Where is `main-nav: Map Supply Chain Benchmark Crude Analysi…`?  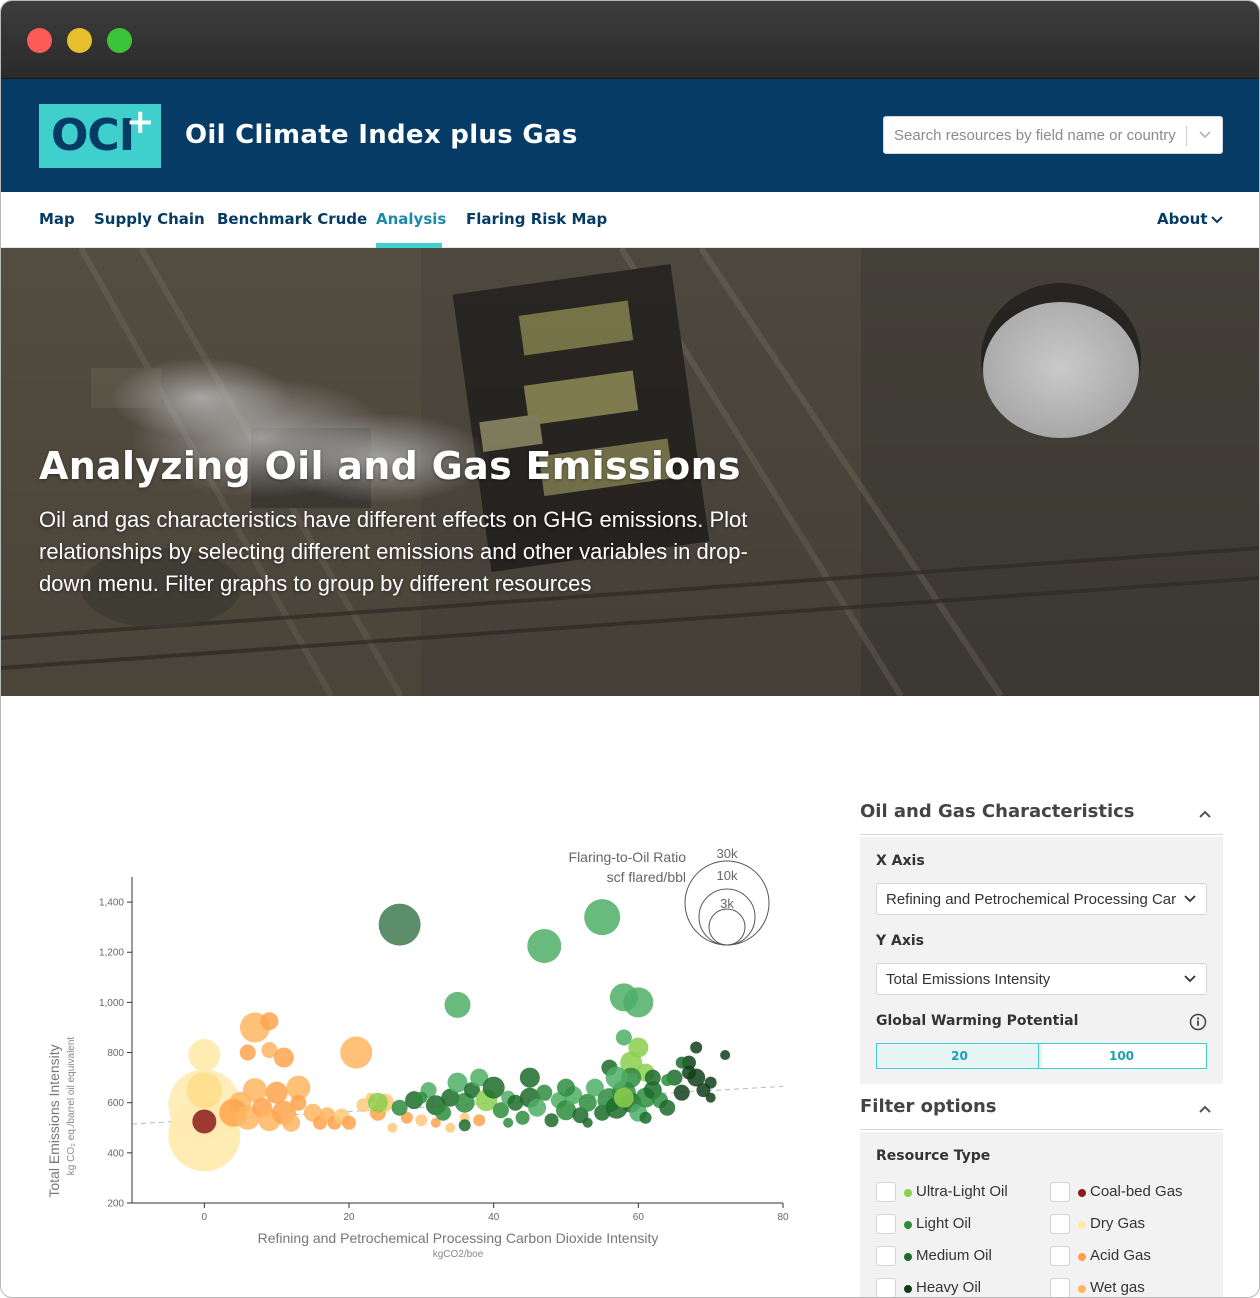
main-nav: Map Supply Chain Benchmark Crude Analysi… is located at coordinates (630, 220).